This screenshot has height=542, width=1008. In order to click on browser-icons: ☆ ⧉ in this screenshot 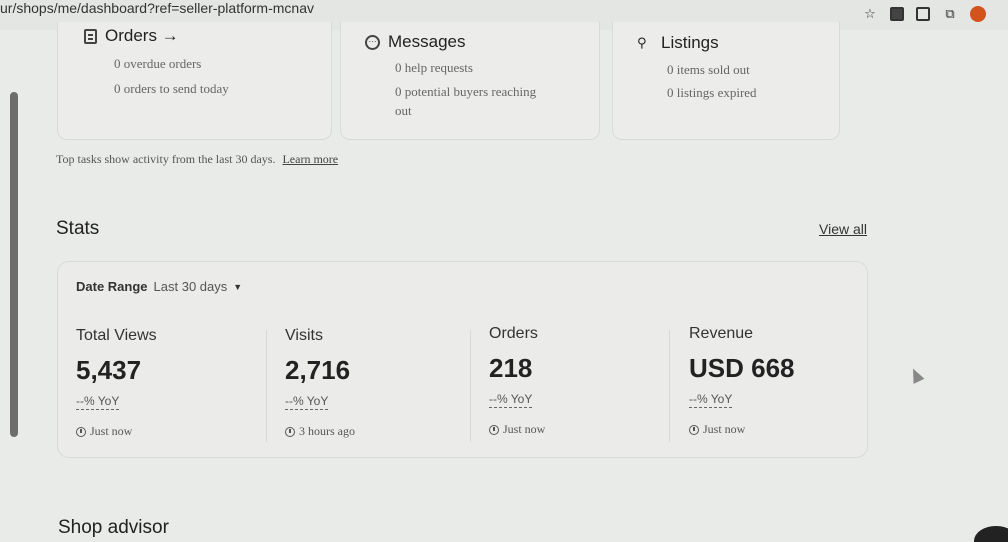, I will do `click(924, 14)`.